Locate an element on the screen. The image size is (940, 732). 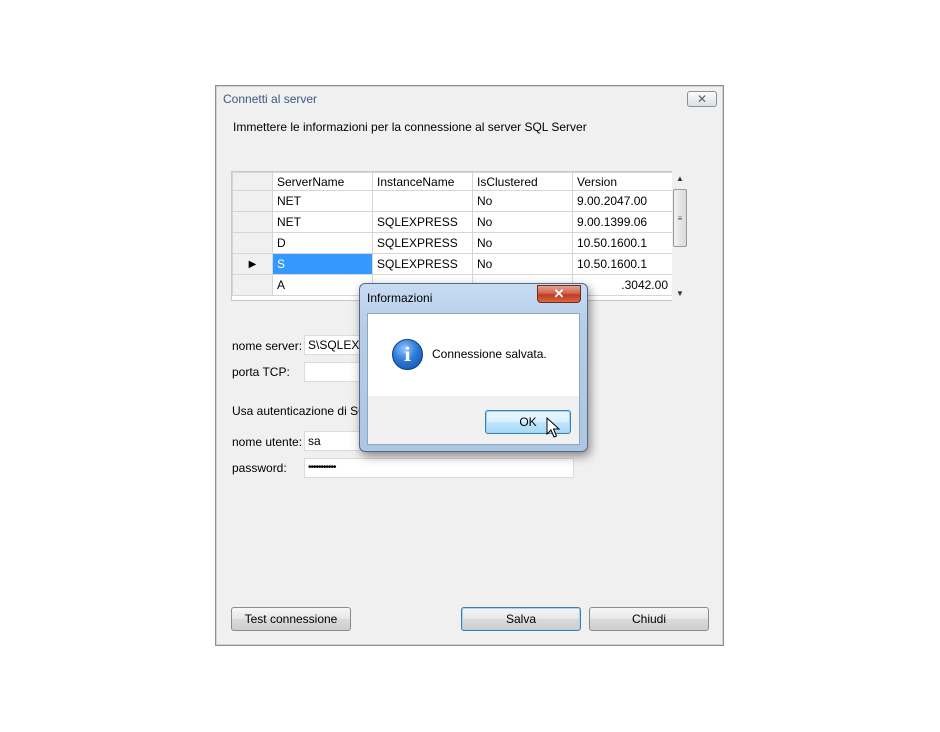
password-input: ••••••••••• is located at coordinates (439, 468).